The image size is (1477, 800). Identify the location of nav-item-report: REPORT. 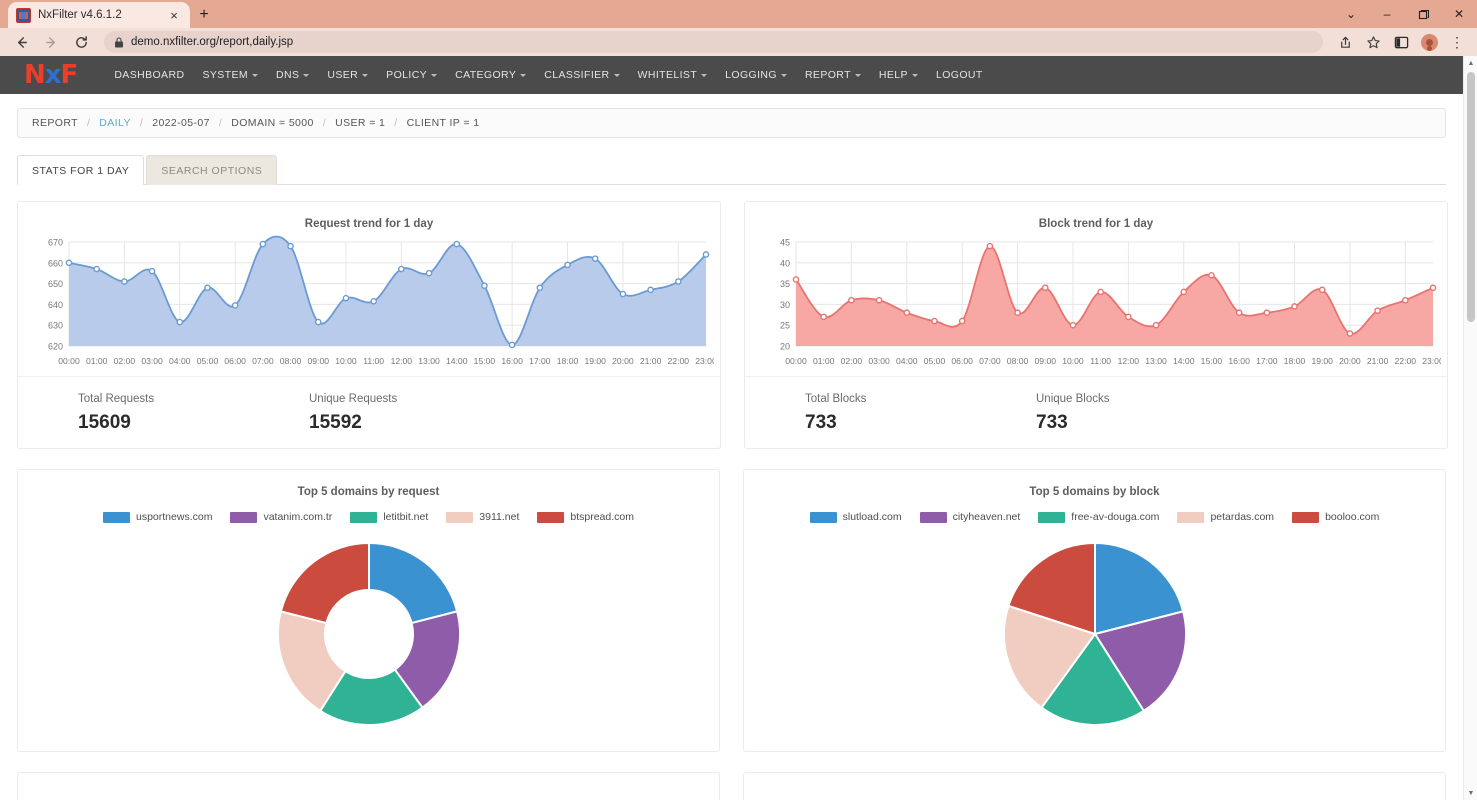
(833, 75).